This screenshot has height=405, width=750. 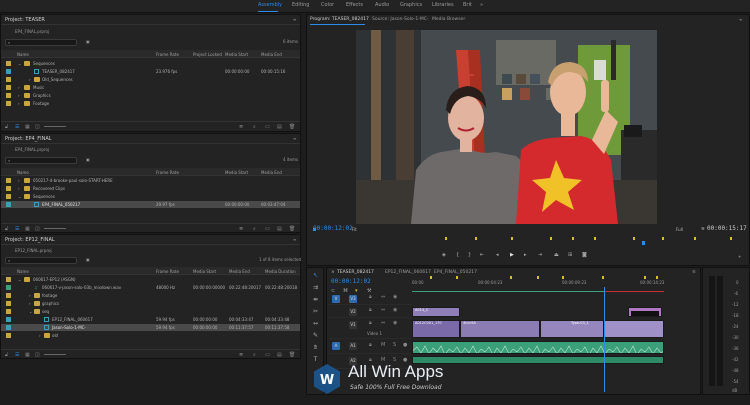 What do you see at coordinates (570, 255) in the screenshot?
I see `extract-icon: ⊞` at bounding box center [570, 255].